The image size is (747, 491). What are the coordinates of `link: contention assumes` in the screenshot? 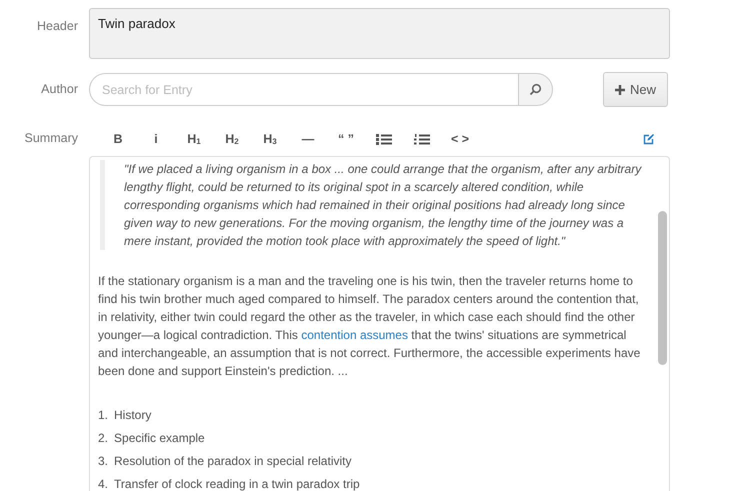 It's located at (354, 335).